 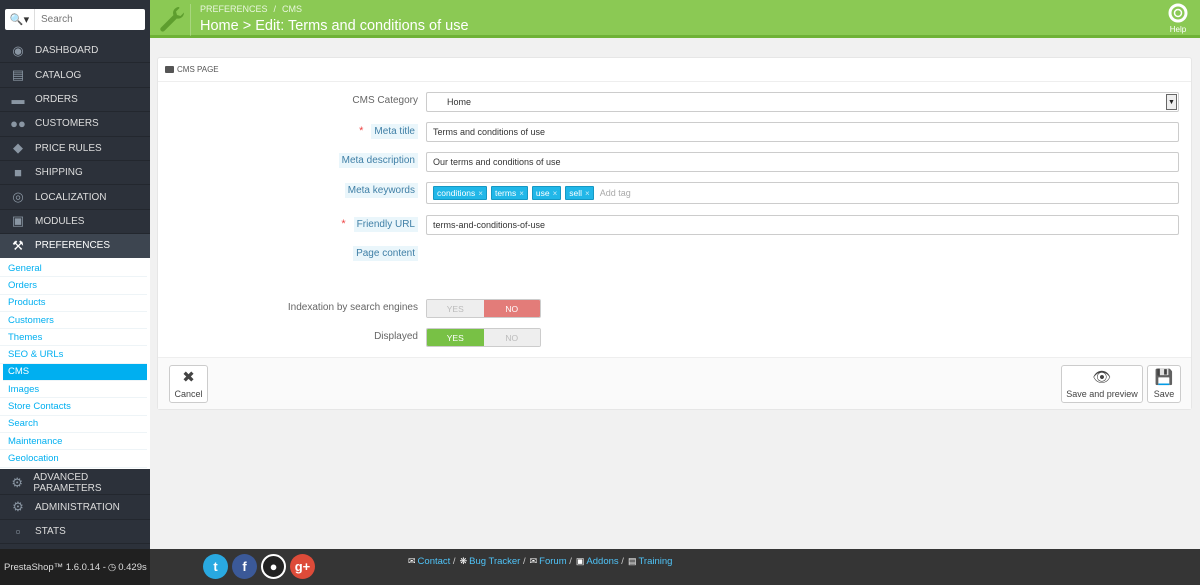 What do you see at coordinates (273, 566) in the screenshot?
I see `github-icon: ●` at bounding box center [273, 566].